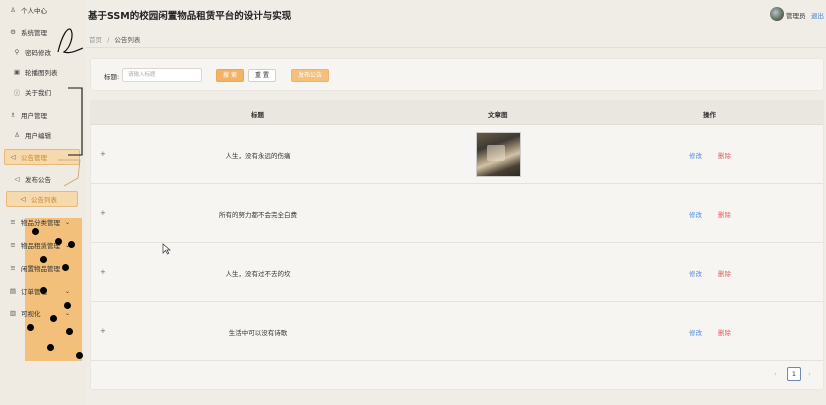 Image resolution: width=826 pixels, height=405 pixels. Describe the element at coordinates (457, 272) in the screenshot. I see `table-row: + 人生，没有过不去的坎 修改 删除` at that location.